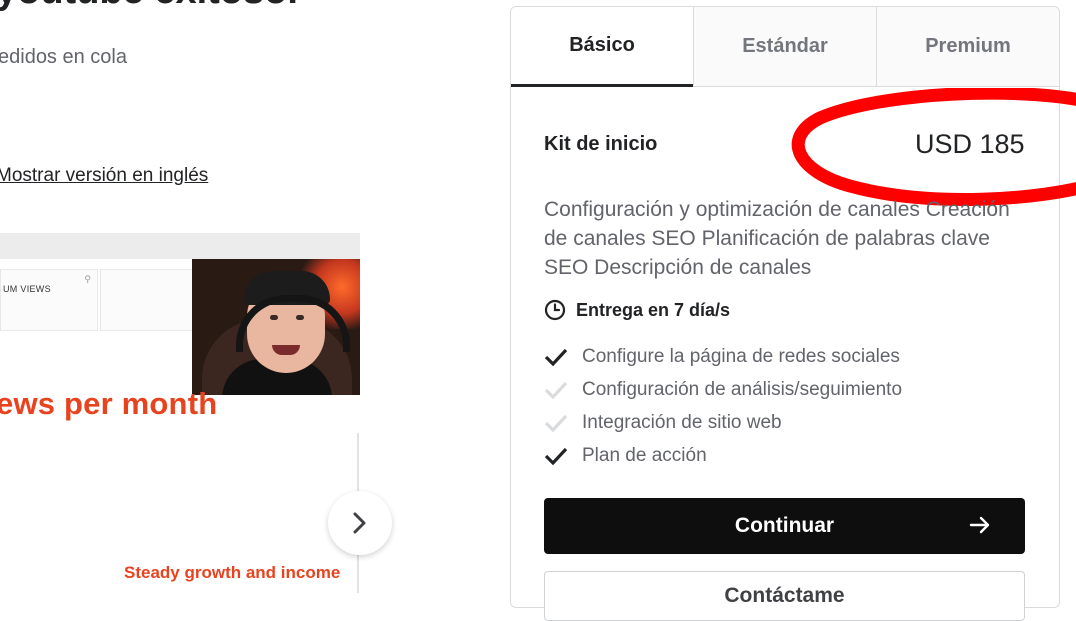 Image resolution: width=1076 pixels, height=621 pixels. Describe the element at coordinates (180, 246) in the screenshot. I see `gallery-top-strip` at that location.